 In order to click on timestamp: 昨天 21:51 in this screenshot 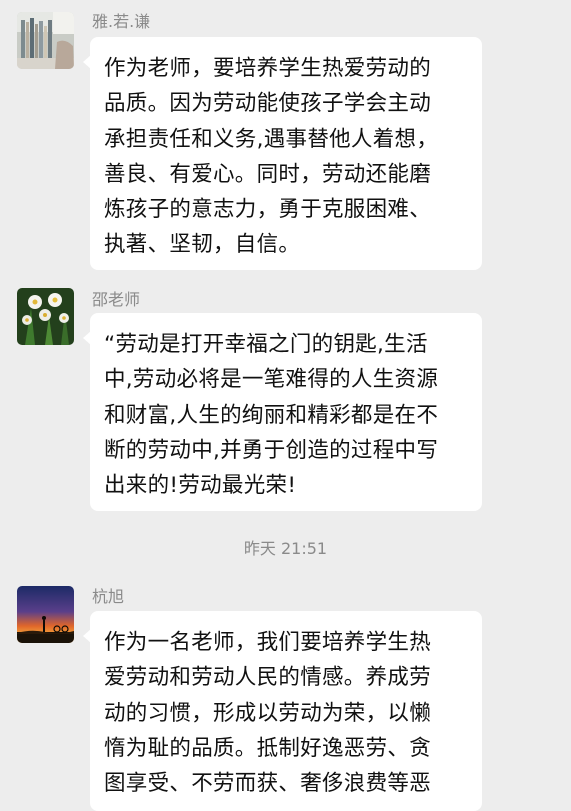, I will do `click(285, 548)`.